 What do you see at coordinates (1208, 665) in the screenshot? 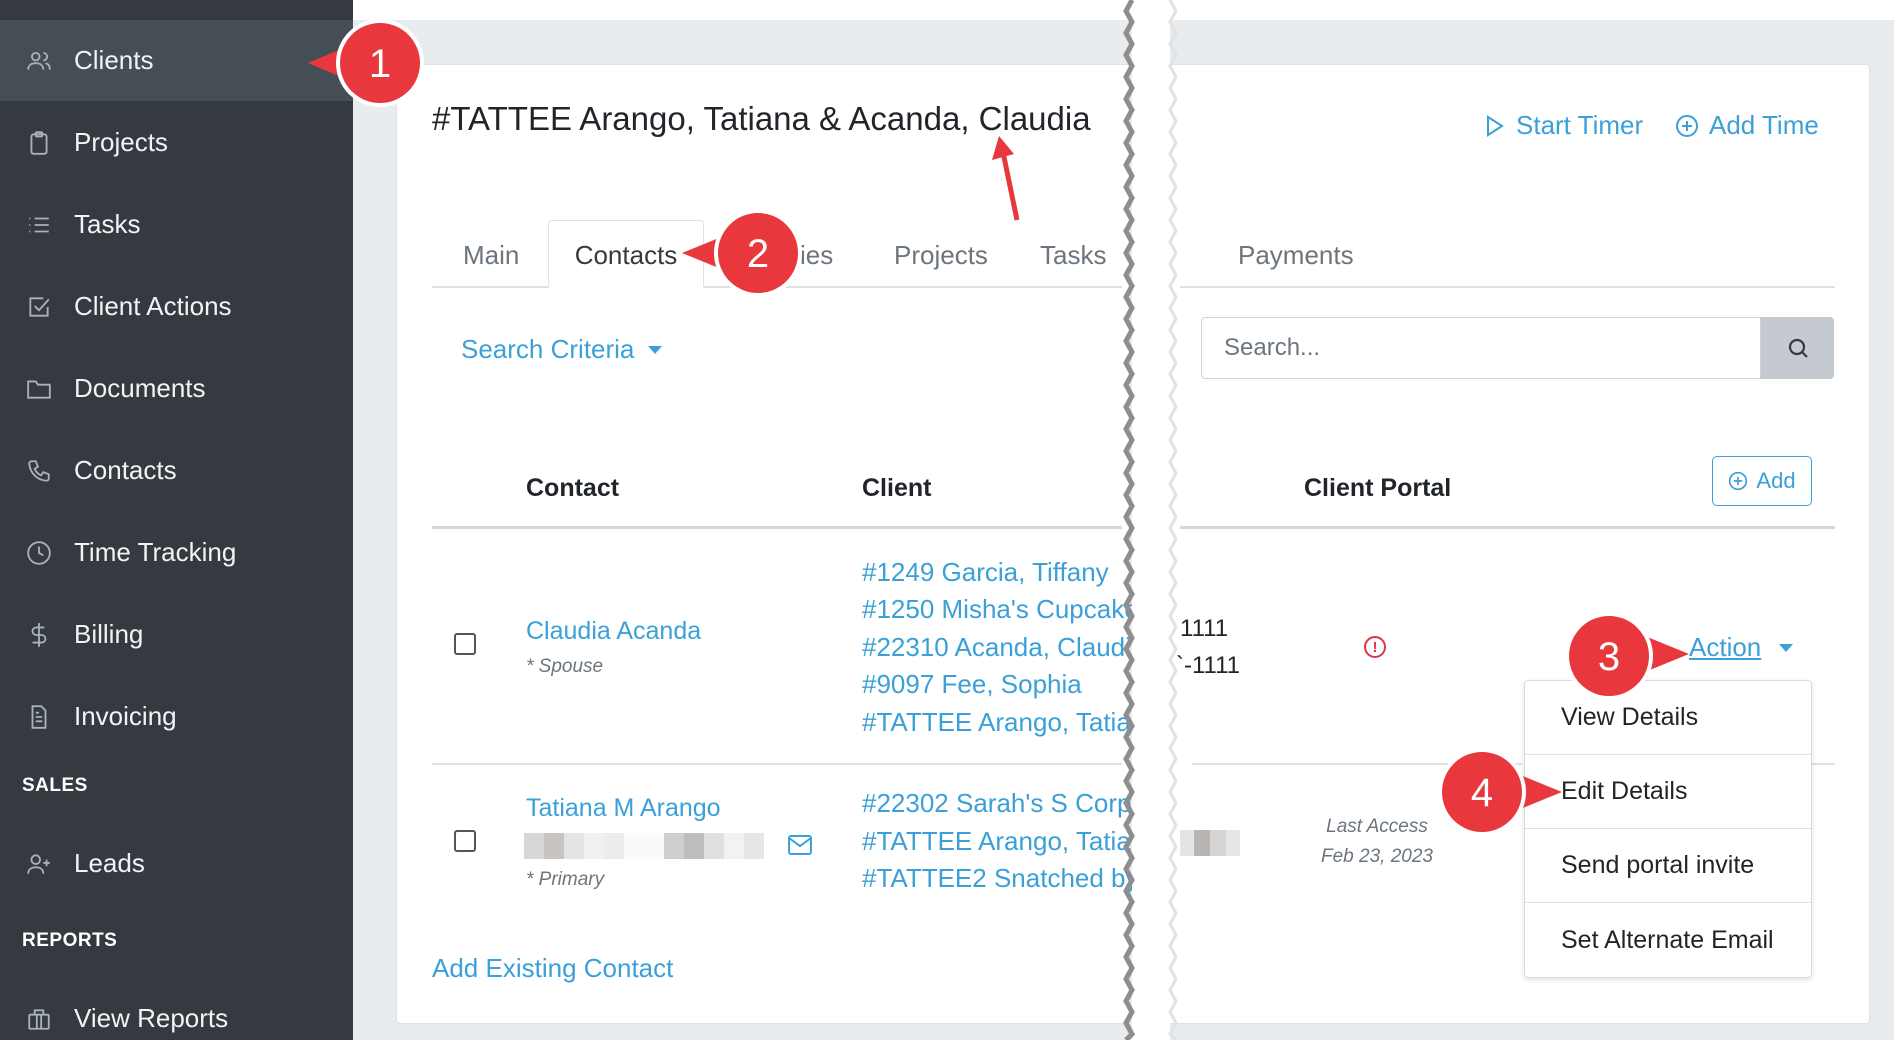
I see `phone-number: `-1111` at bounding box center [1208, 665].